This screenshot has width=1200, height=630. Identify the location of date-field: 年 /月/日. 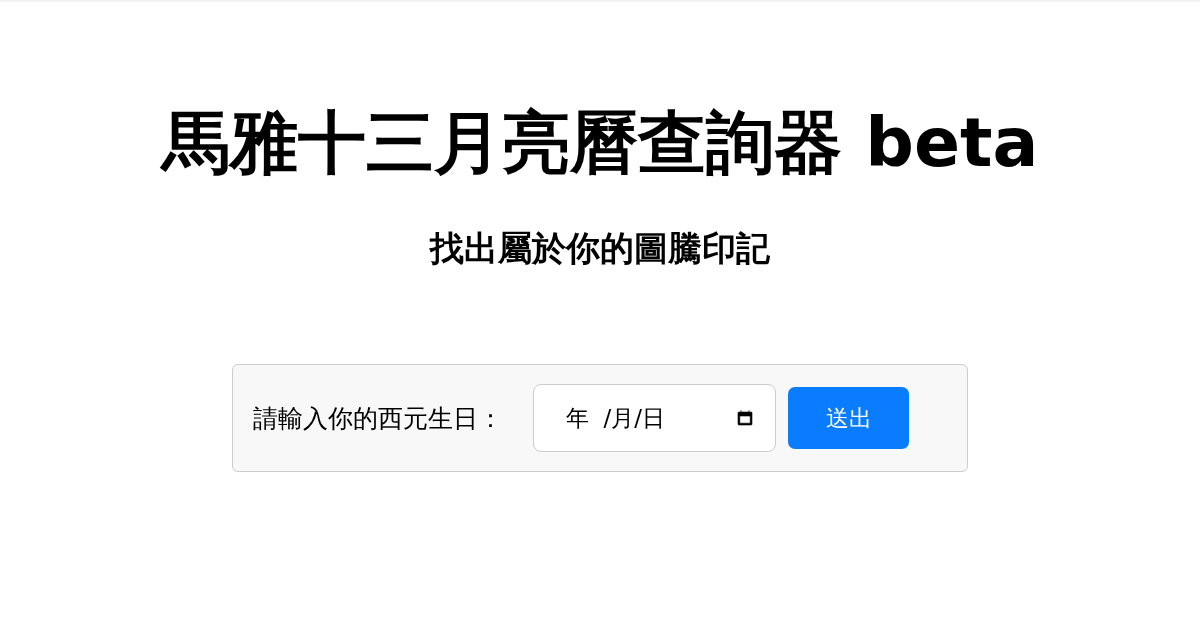
(654, 418).